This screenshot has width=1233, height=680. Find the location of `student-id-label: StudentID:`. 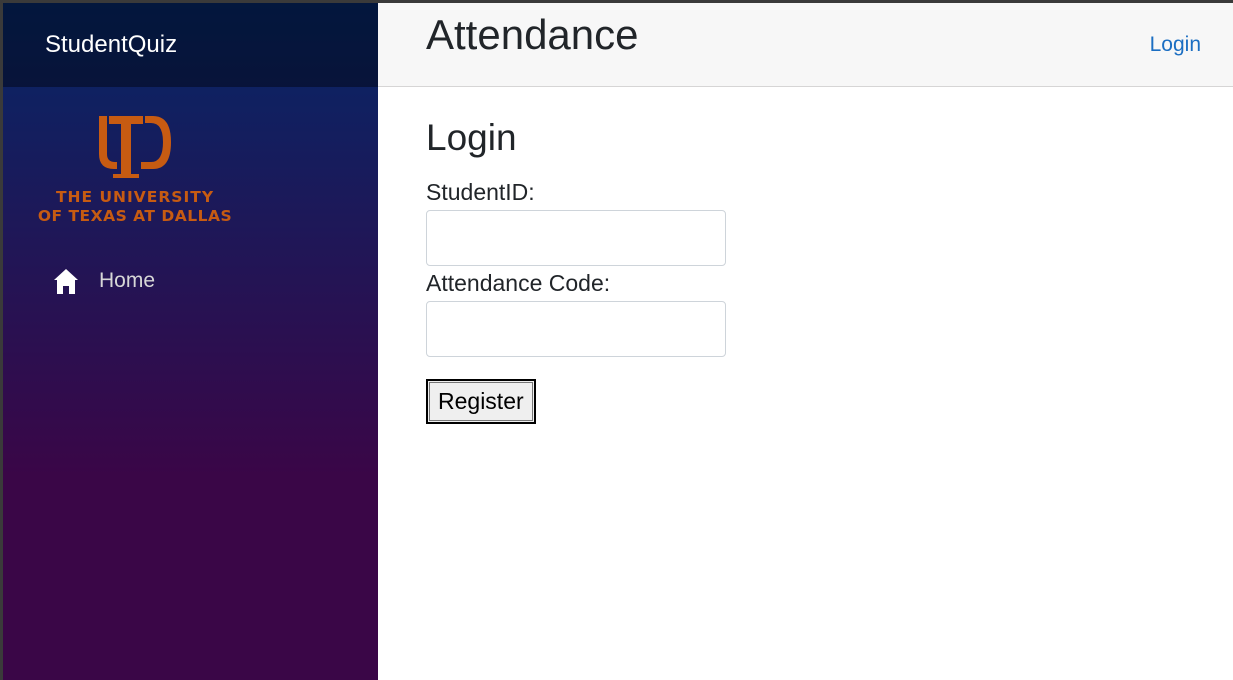

student-id-label: StudentID: is located at coordinates (480, 192).